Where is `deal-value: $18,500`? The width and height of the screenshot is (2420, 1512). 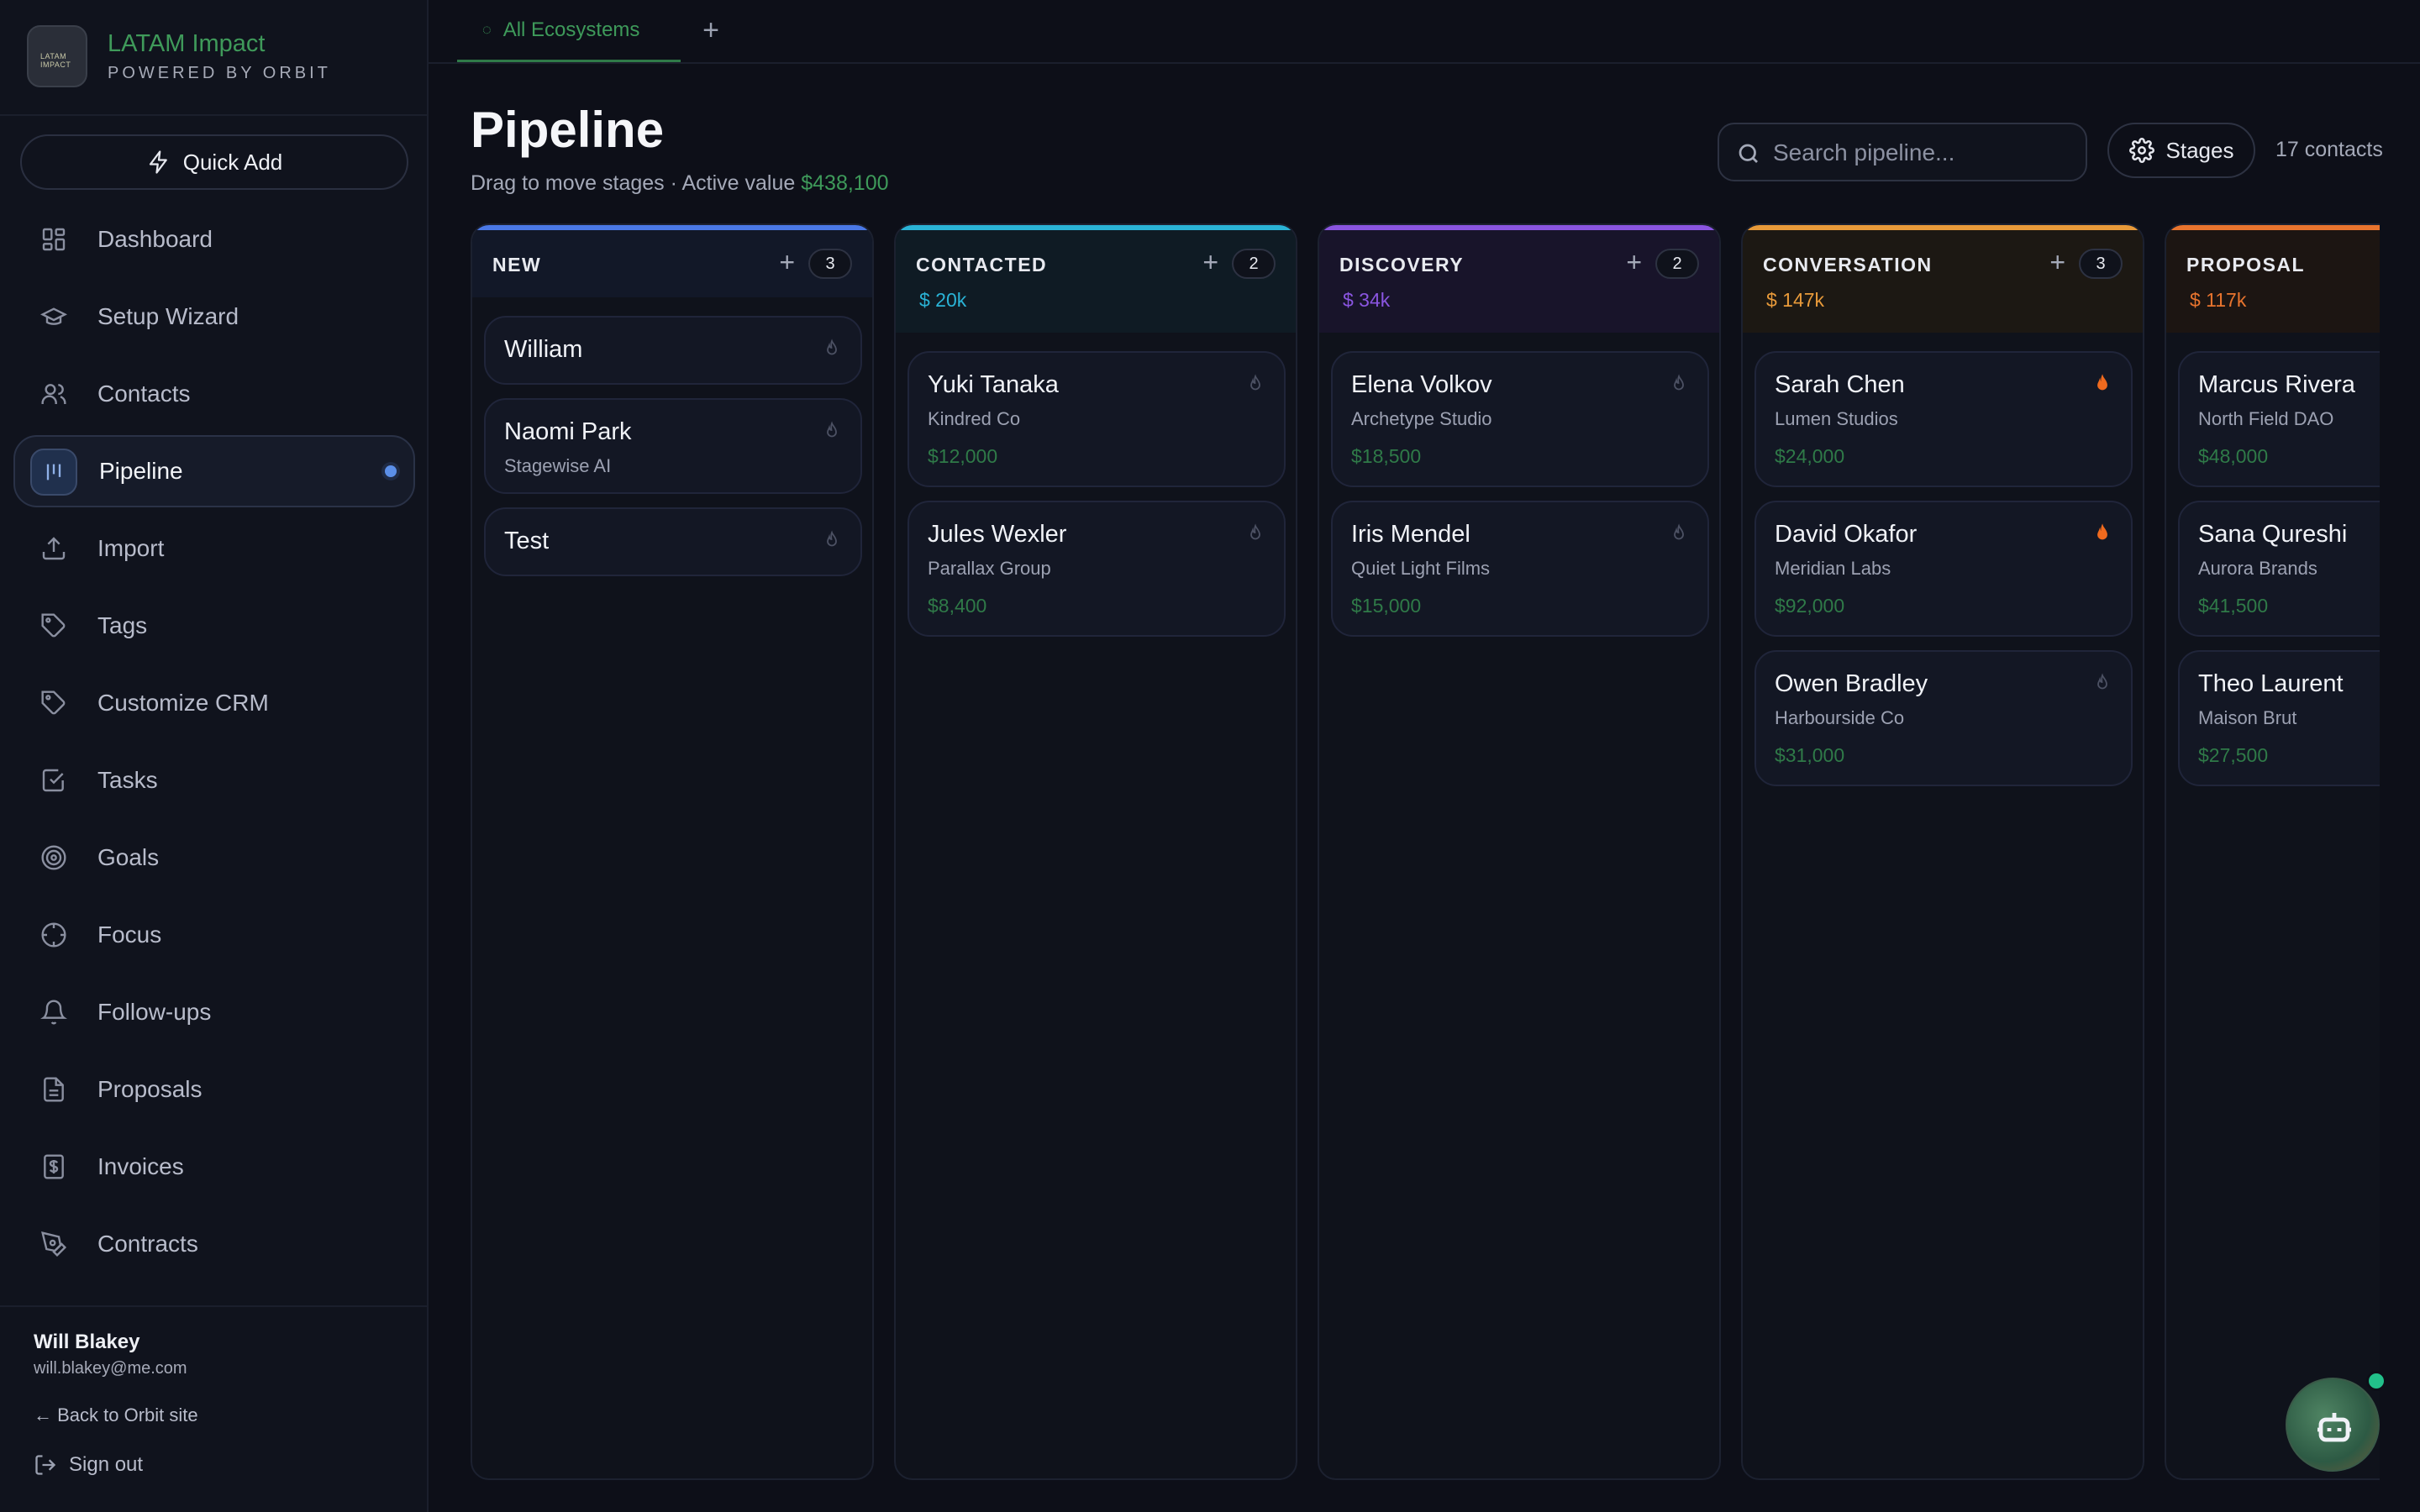 deal-value: $18,500 is located at coordinates (1386, 456).